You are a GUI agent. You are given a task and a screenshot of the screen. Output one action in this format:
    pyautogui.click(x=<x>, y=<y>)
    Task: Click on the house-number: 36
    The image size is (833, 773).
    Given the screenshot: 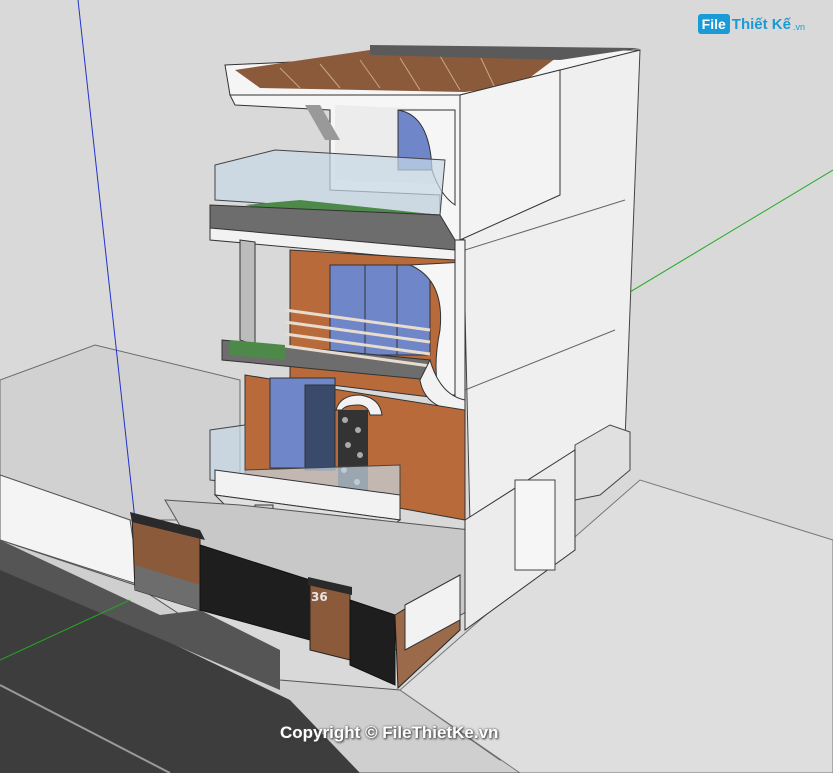 What is the action you would take?
    pyautogui.click(x=319, y=597)
    